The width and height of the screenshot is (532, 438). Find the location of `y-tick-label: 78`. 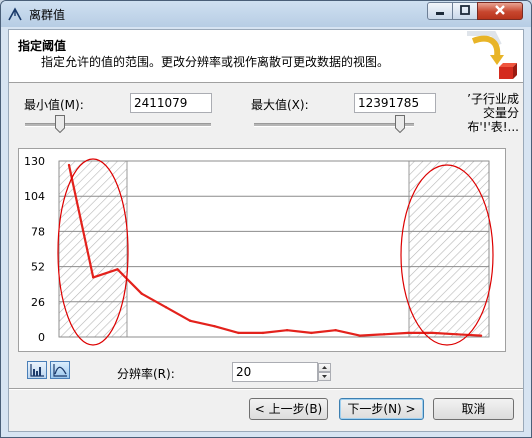

y-tick-label: 78 is located at coordinates (38, 231).